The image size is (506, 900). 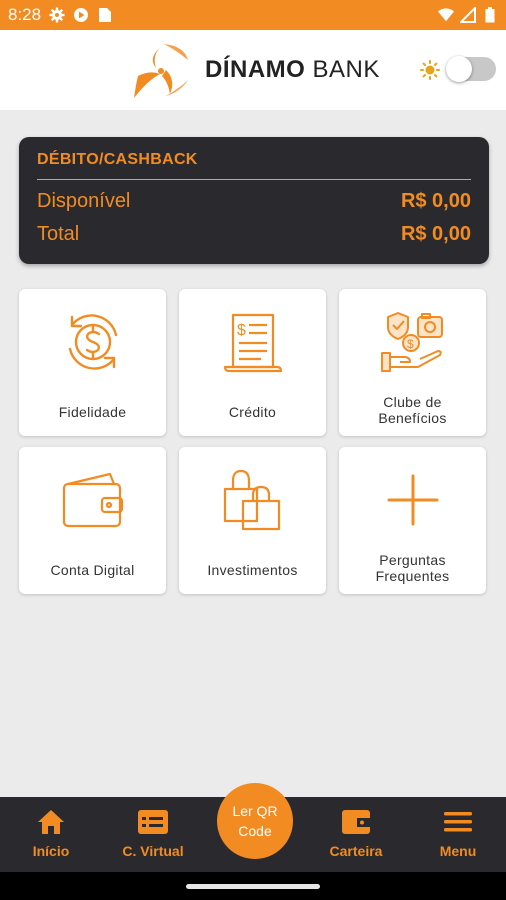 I want to click on tile-label: Conta Digital, so click(x=92, y=570).